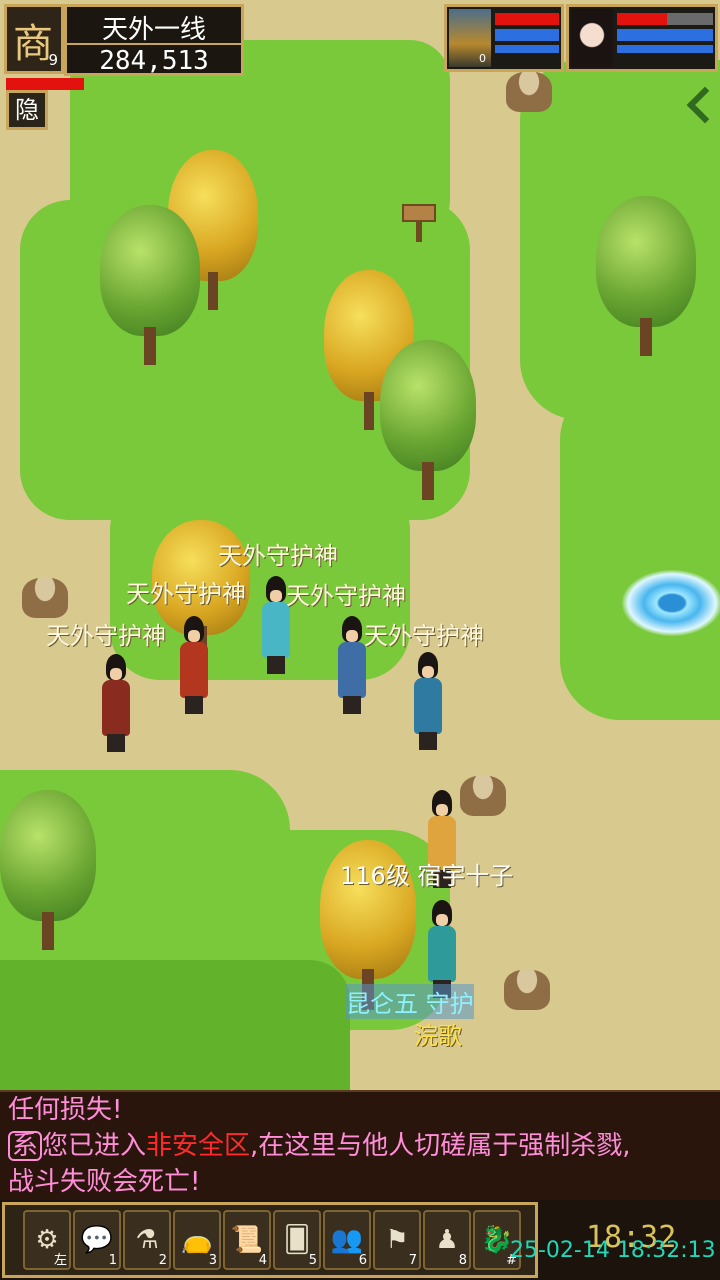 Image resolution: width=720 pixels, height=1280 pixels. What do you see at coordinates (65, 1110) in the screenshot?
I see `chat-line: 任何损失!` at bounding box center [65, 1110].